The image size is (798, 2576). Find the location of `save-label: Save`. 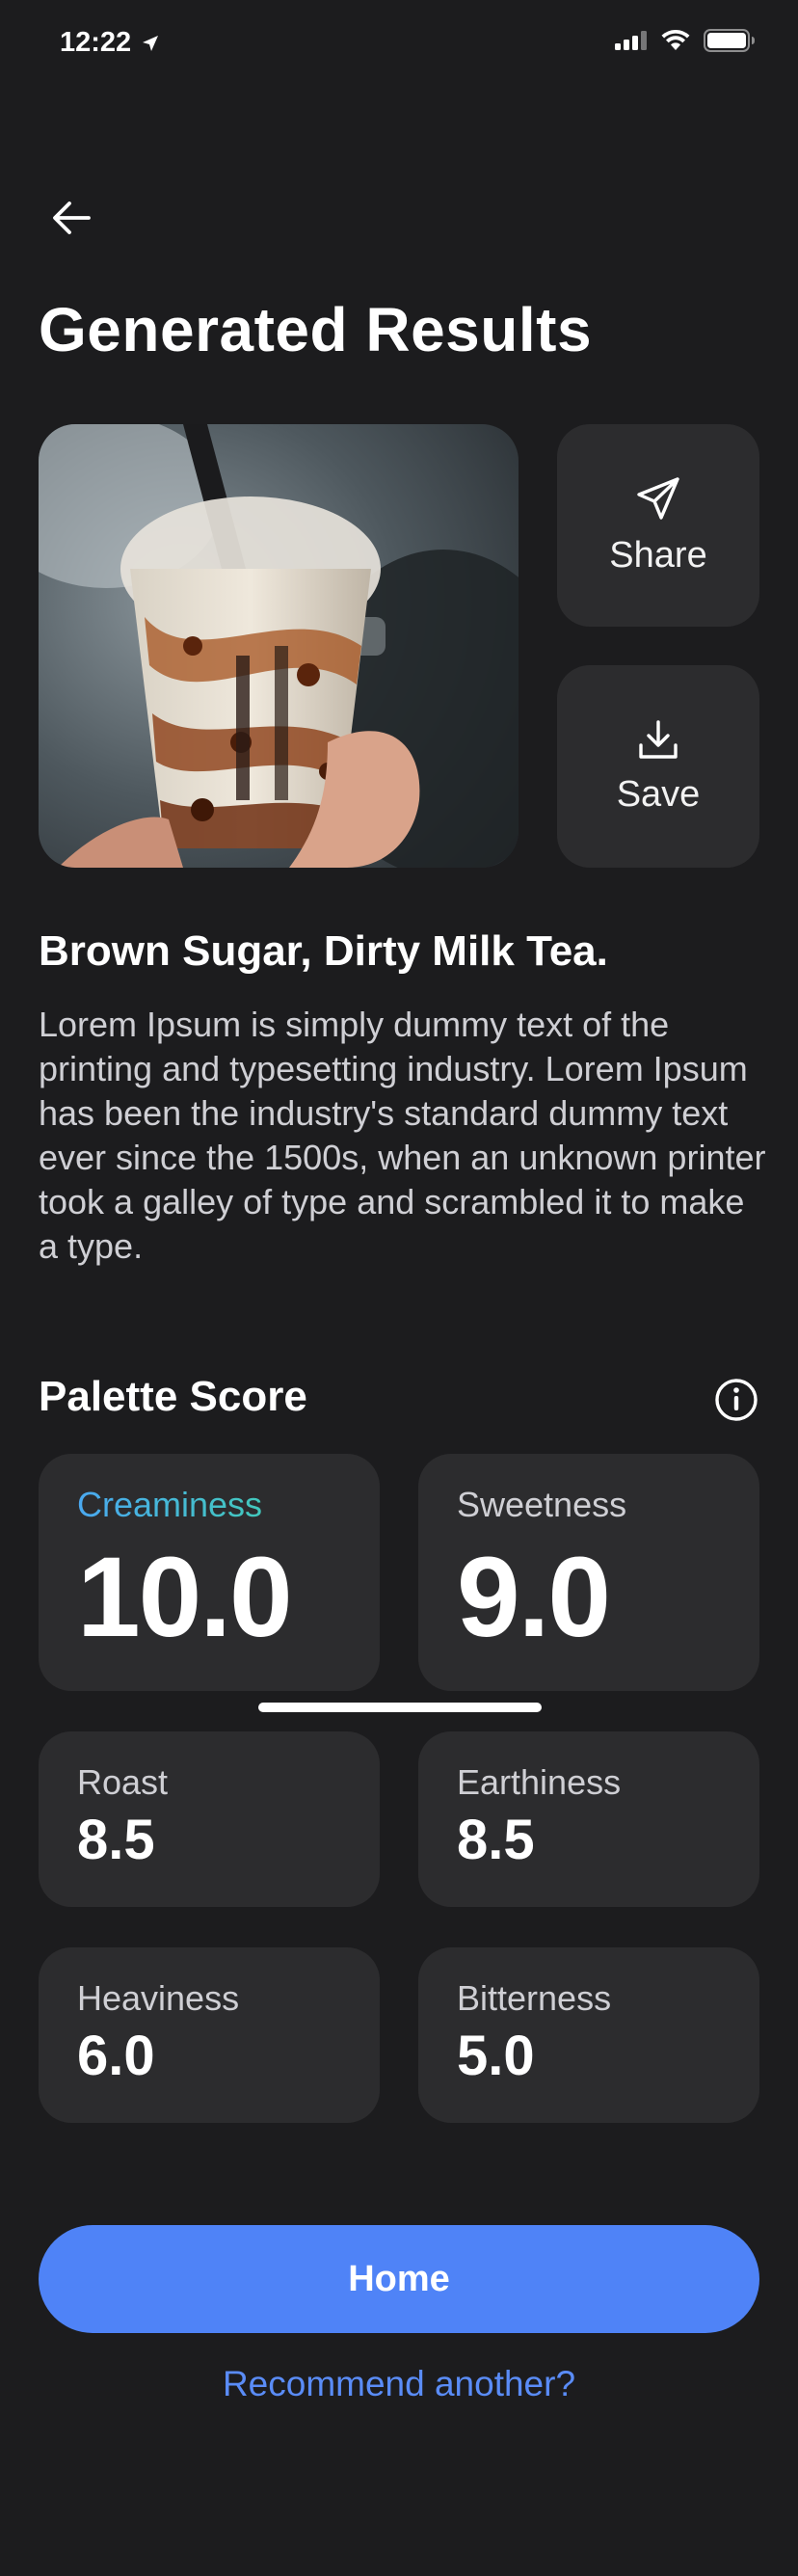

save-label: Save is located at coordinates (658, 794).